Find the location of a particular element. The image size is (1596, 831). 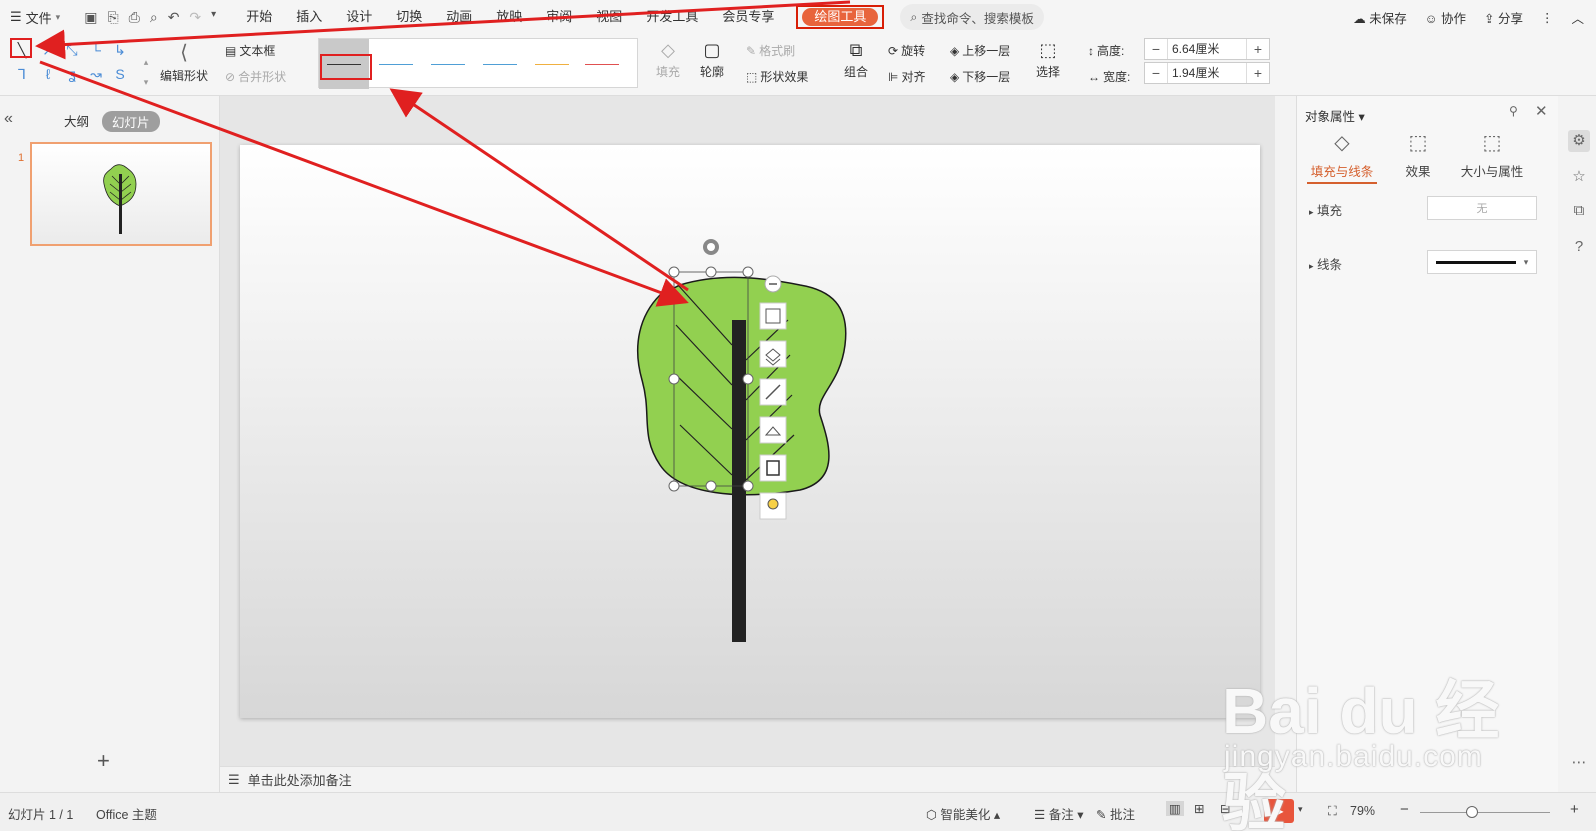

height-stepper: − 6.64厘米 + is located at coordinates (1207, 49).